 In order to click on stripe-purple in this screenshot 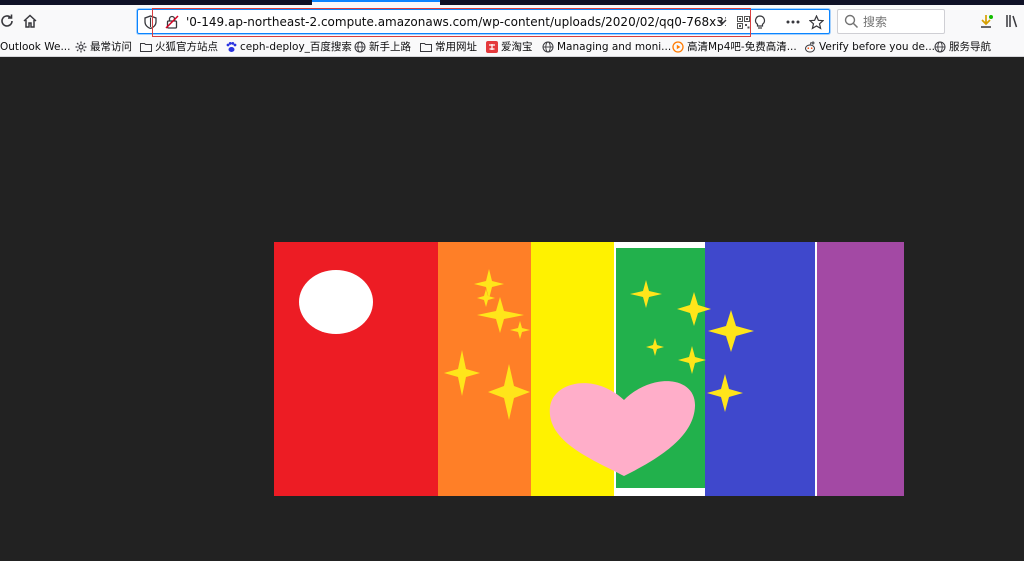, I will do `click(860, 369)`.